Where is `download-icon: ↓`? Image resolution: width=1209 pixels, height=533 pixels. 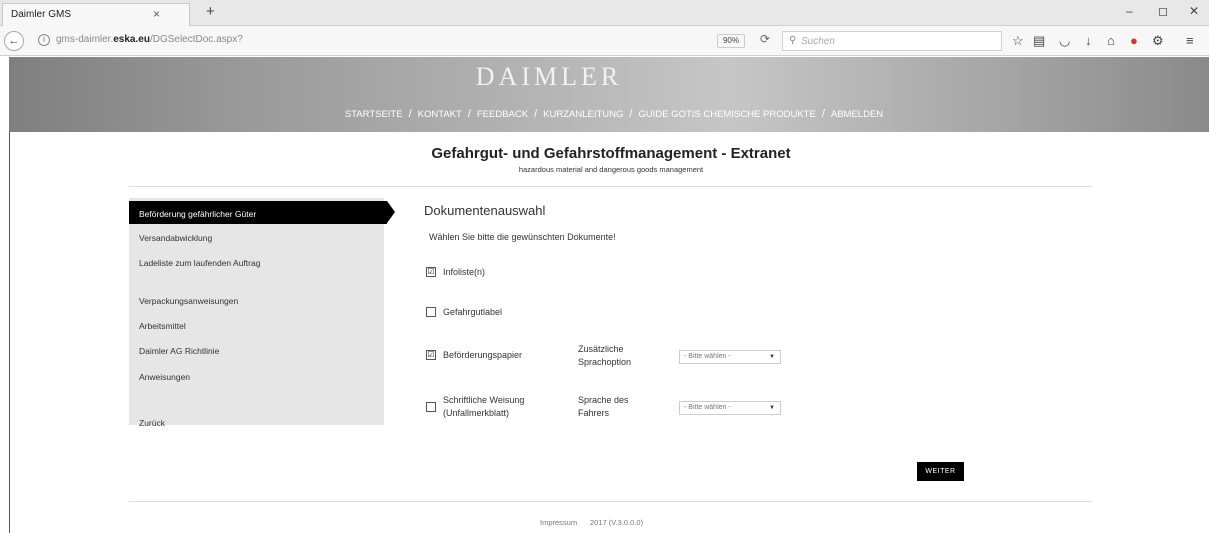
download-icon: ↓ is located at coordinates (1088, 40).